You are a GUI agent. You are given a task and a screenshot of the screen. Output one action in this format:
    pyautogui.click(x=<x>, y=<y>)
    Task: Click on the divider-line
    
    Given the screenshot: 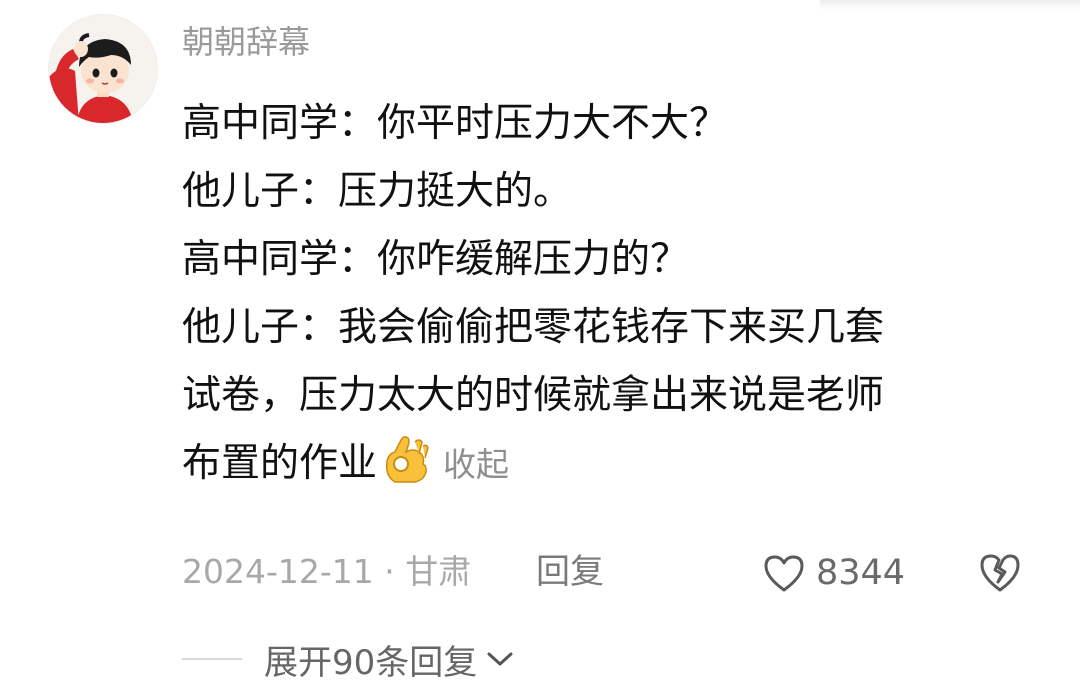 What is the action you would take?
    pyautogui.click(x=212, y=659)
    